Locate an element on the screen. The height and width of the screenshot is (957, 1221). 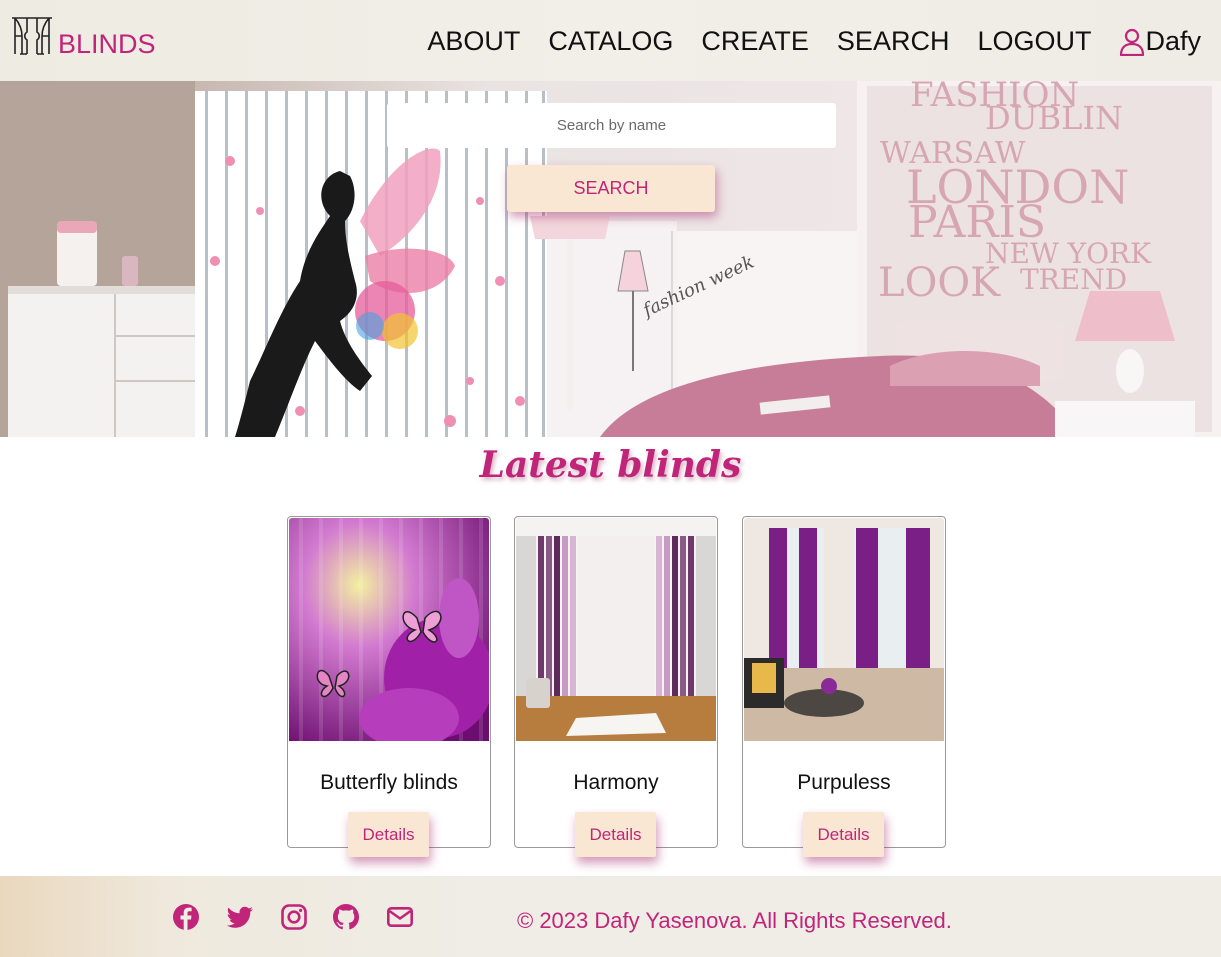
user-icon is located at coordinates (1132, 42).